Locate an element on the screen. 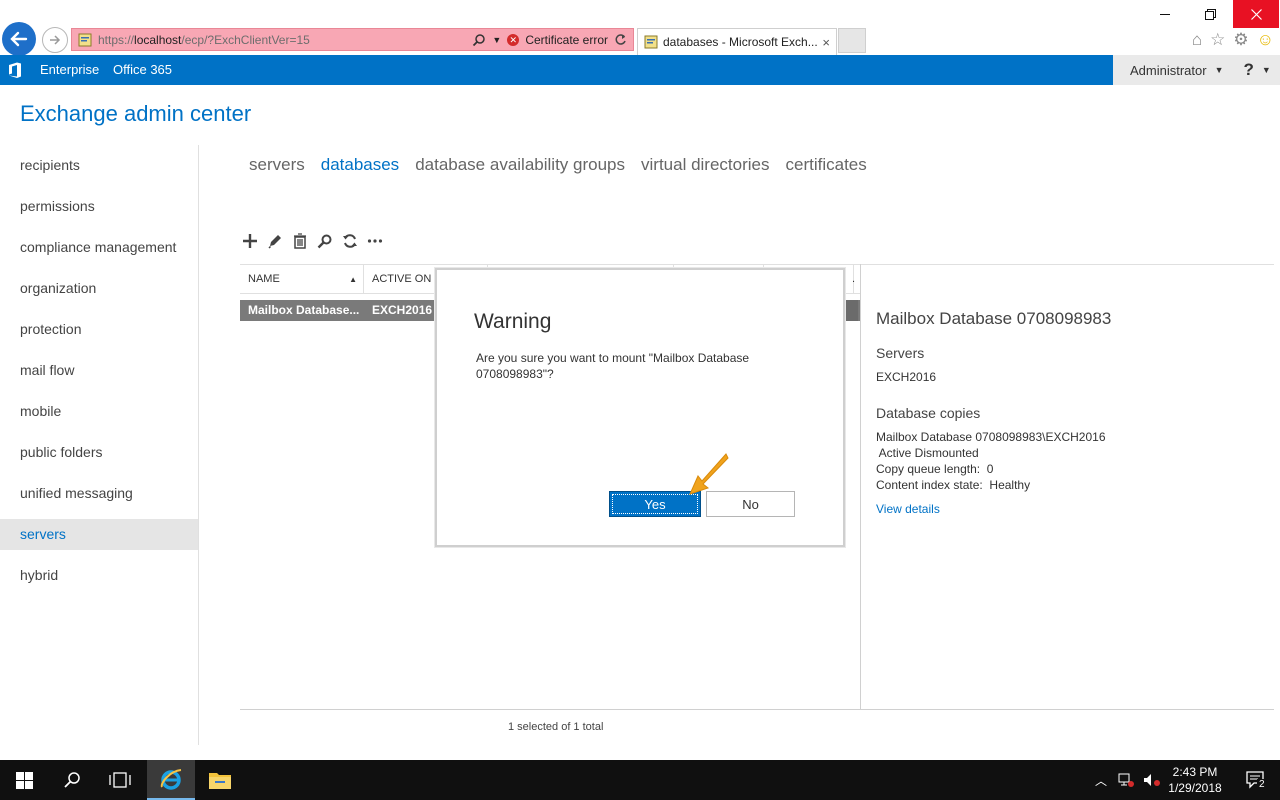 This screenshot has height=800, width=1280. servers-value: EXCH2016 is located at coordinates (906, 377).